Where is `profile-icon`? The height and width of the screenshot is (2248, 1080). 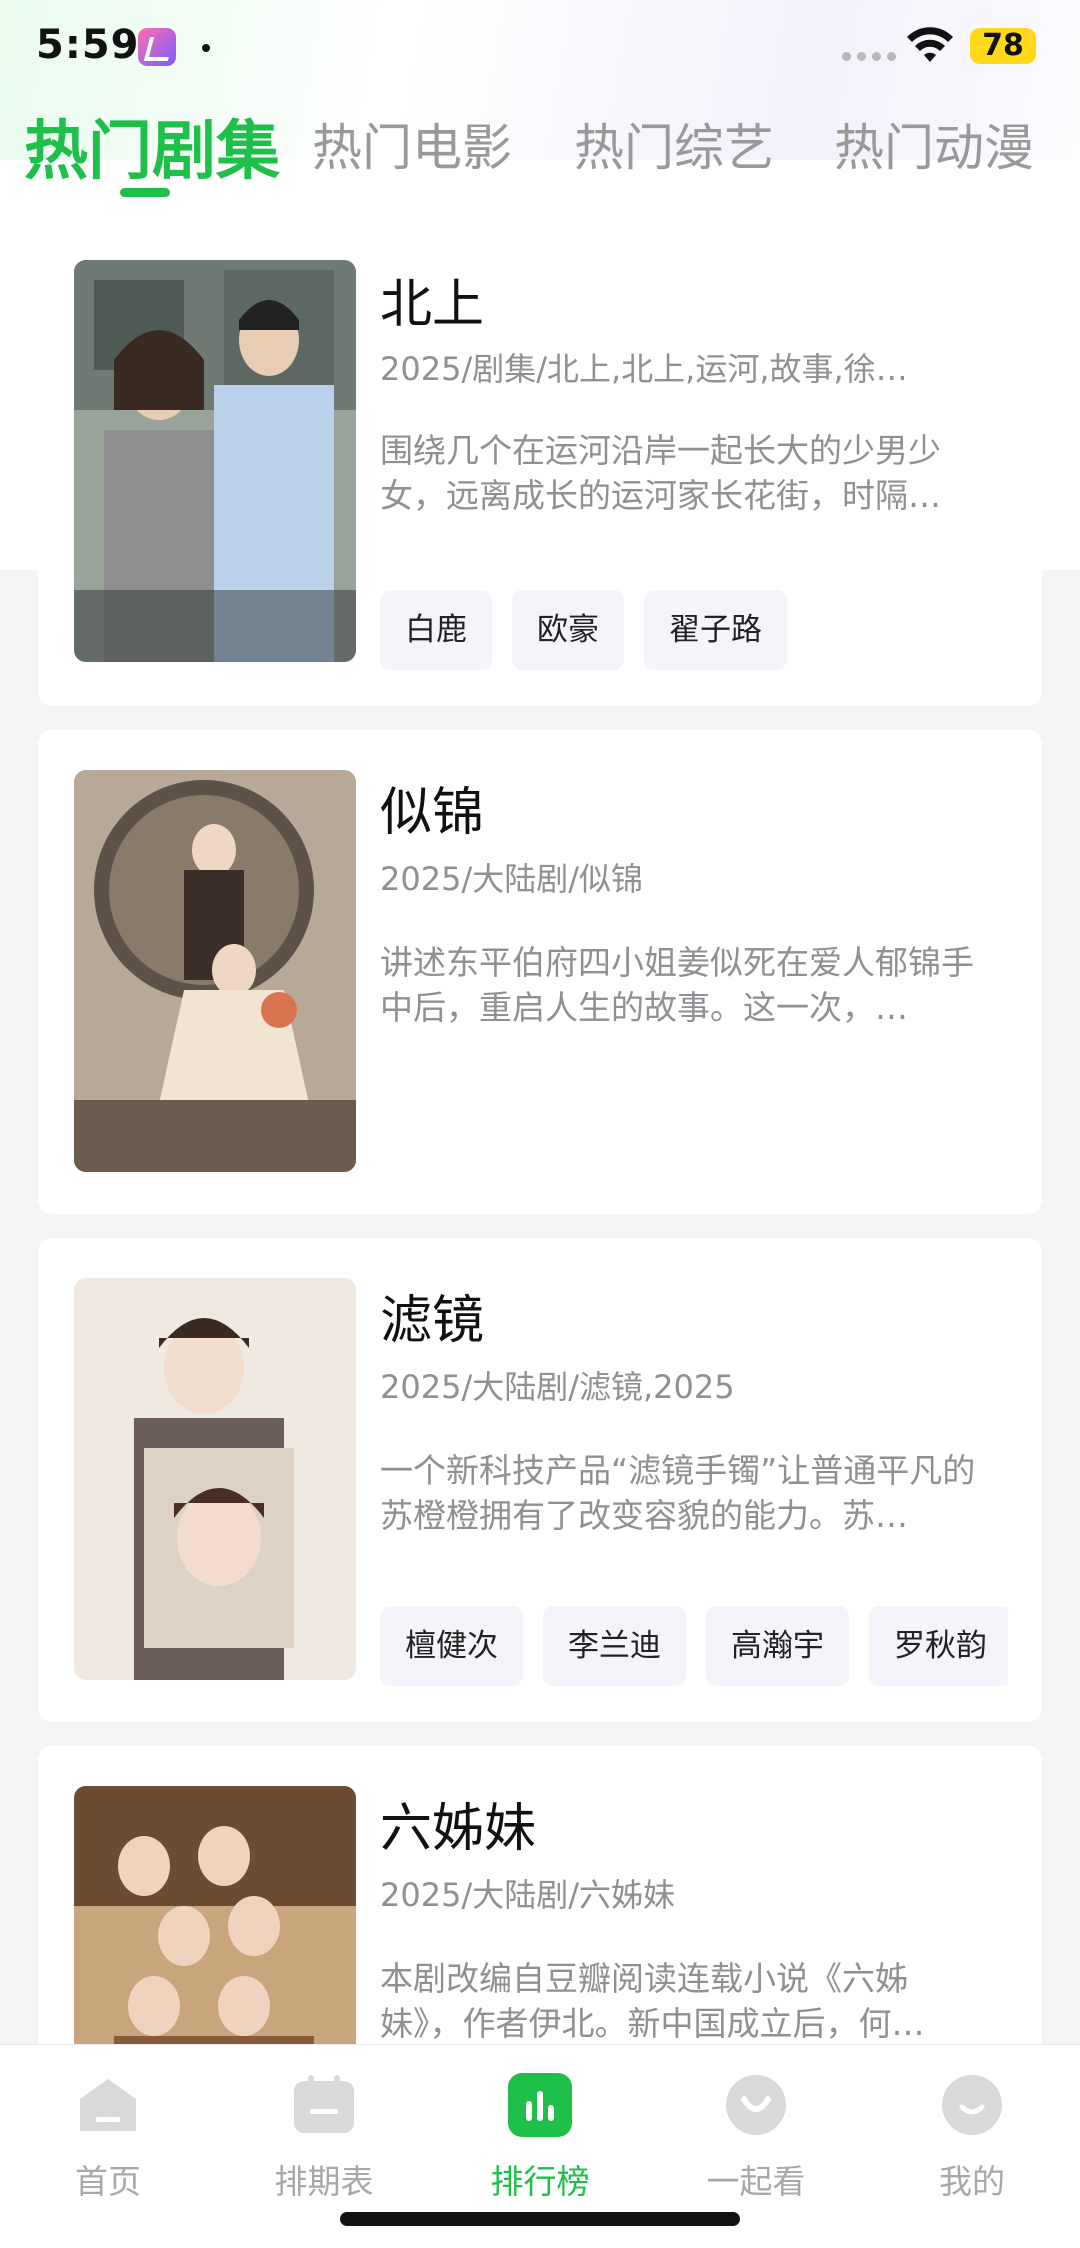 profile-icon is located at coordinates (972, 2105).